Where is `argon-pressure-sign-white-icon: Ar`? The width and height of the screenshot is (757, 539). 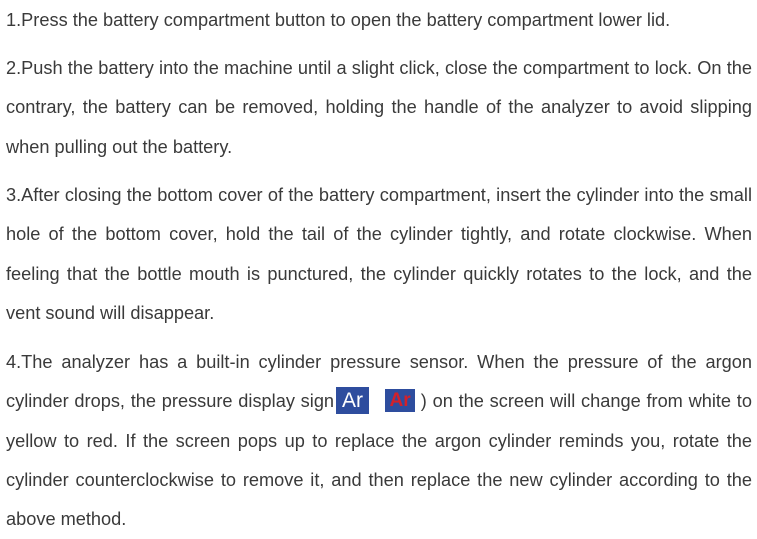 argon-pressure-sign-white-icon: Ar is located at coordinates (353, 400).